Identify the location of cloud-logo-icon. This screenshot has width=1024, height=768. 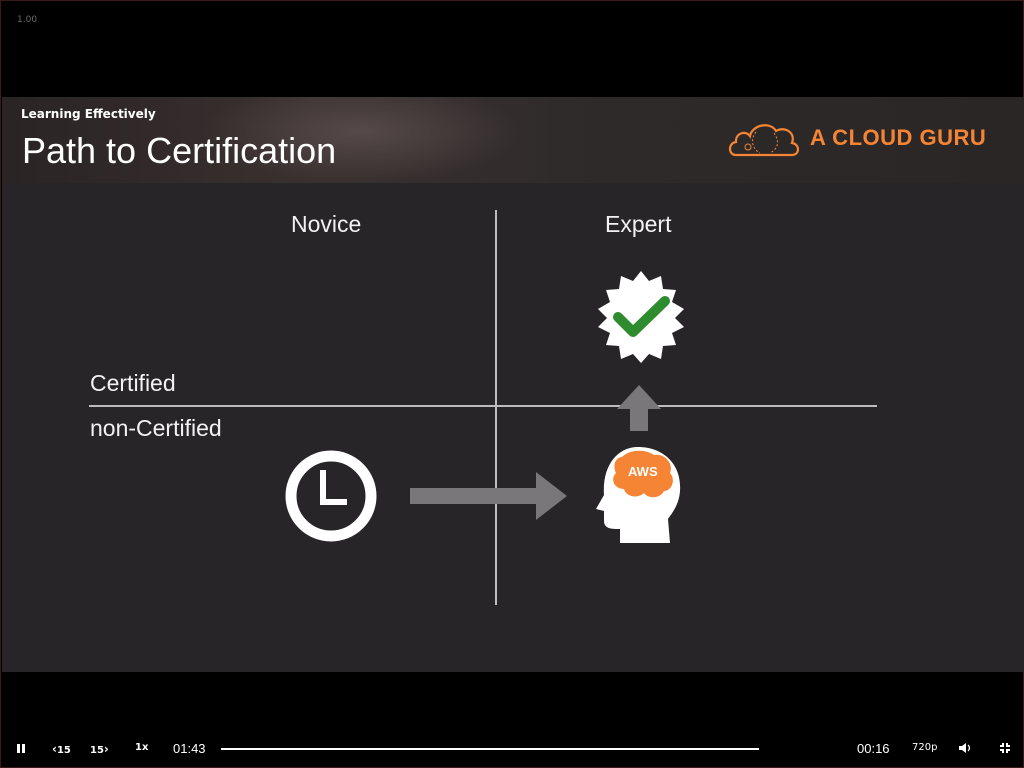
(764, 140).